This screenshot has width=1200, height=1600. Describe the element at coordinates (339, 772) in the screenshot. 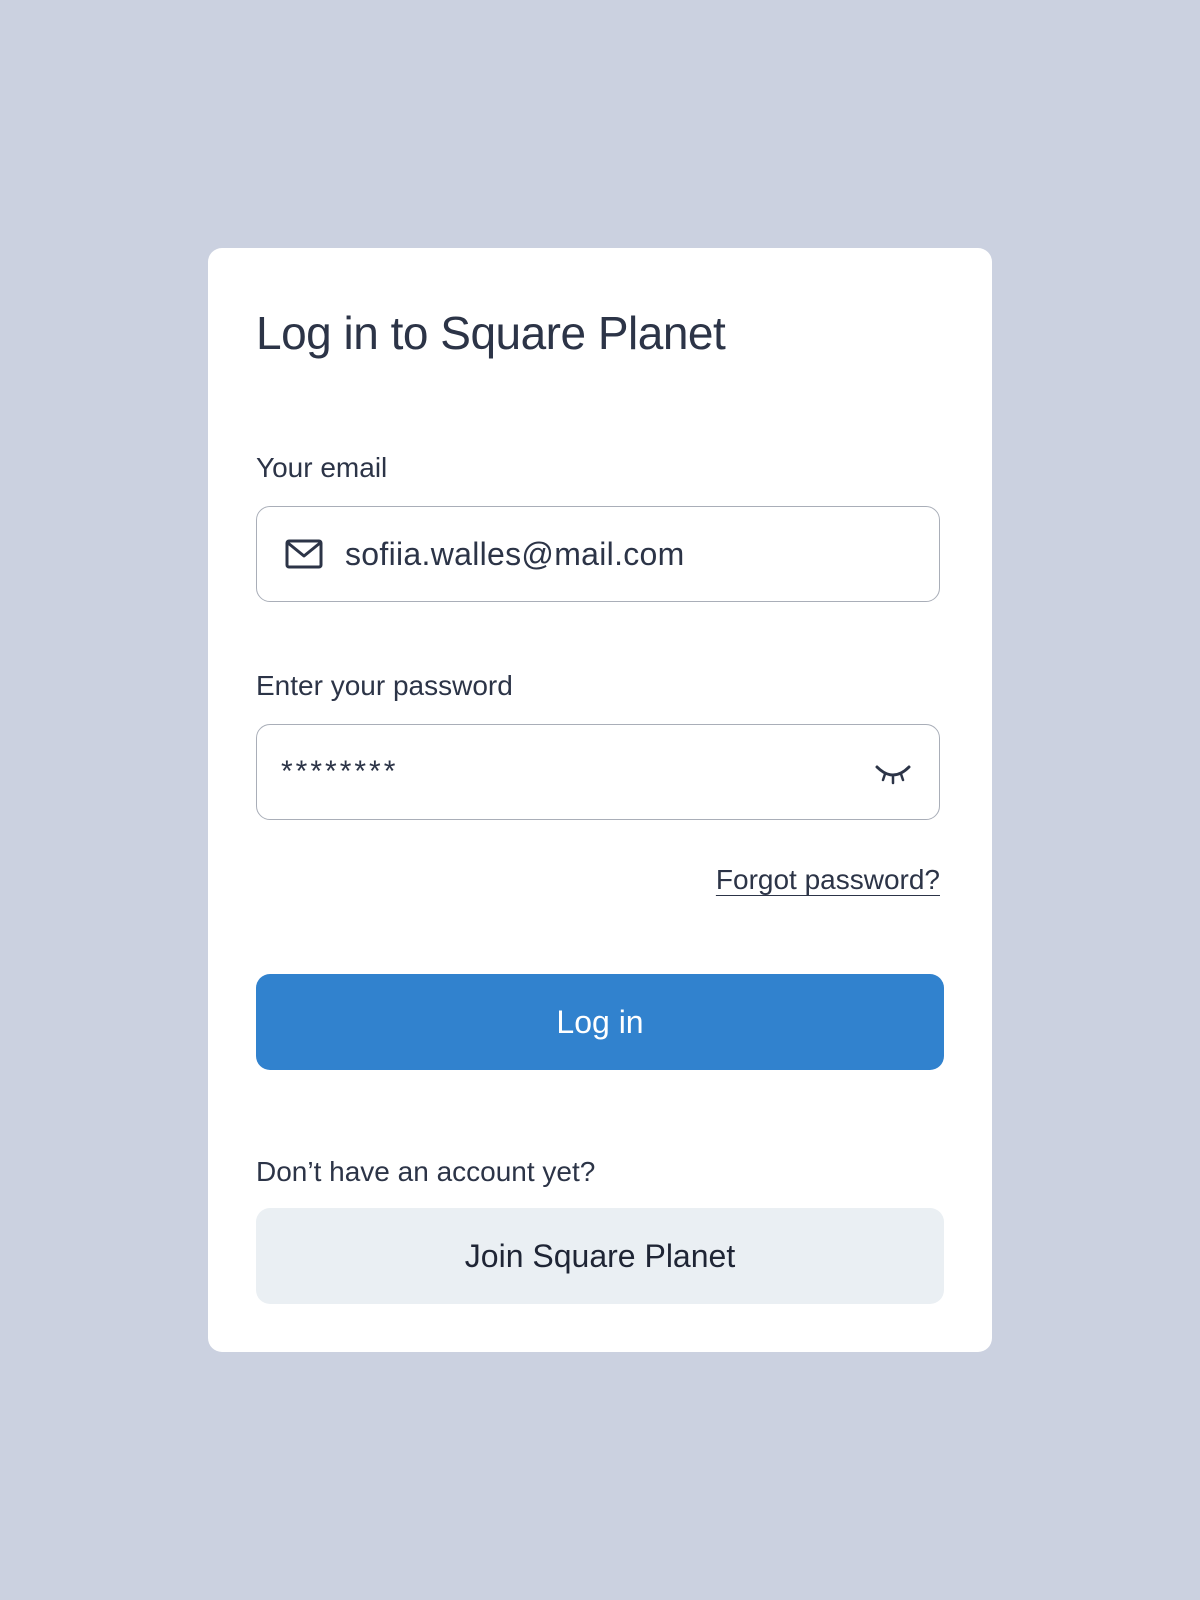

I see `password-value: ********` at that location.